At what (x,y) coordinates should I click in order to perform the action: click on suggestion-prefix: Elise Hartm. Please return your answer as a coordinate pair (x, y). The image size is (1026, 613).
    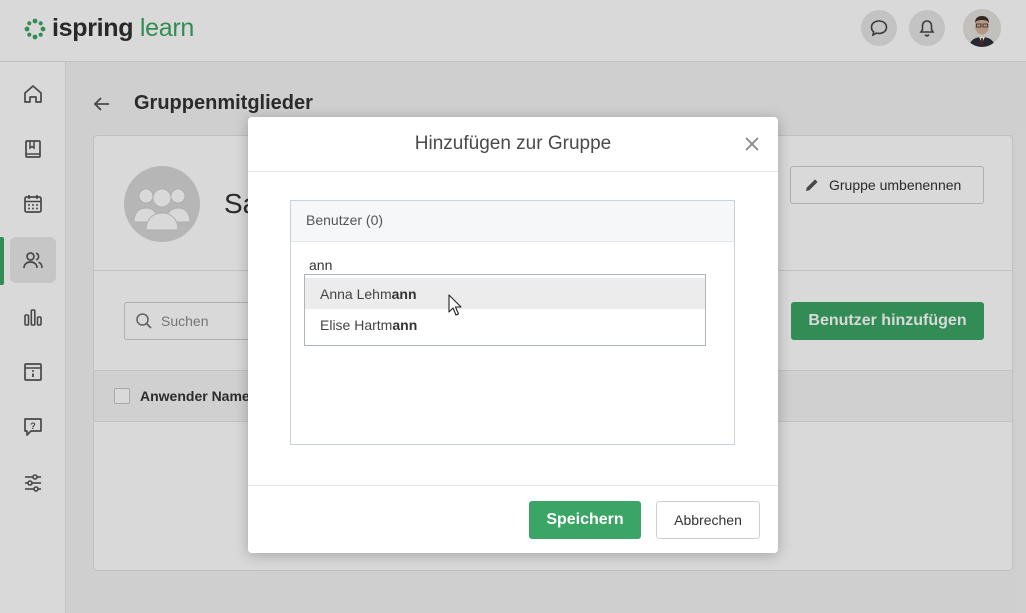
    Looking at the image, I should click on (356, 325).